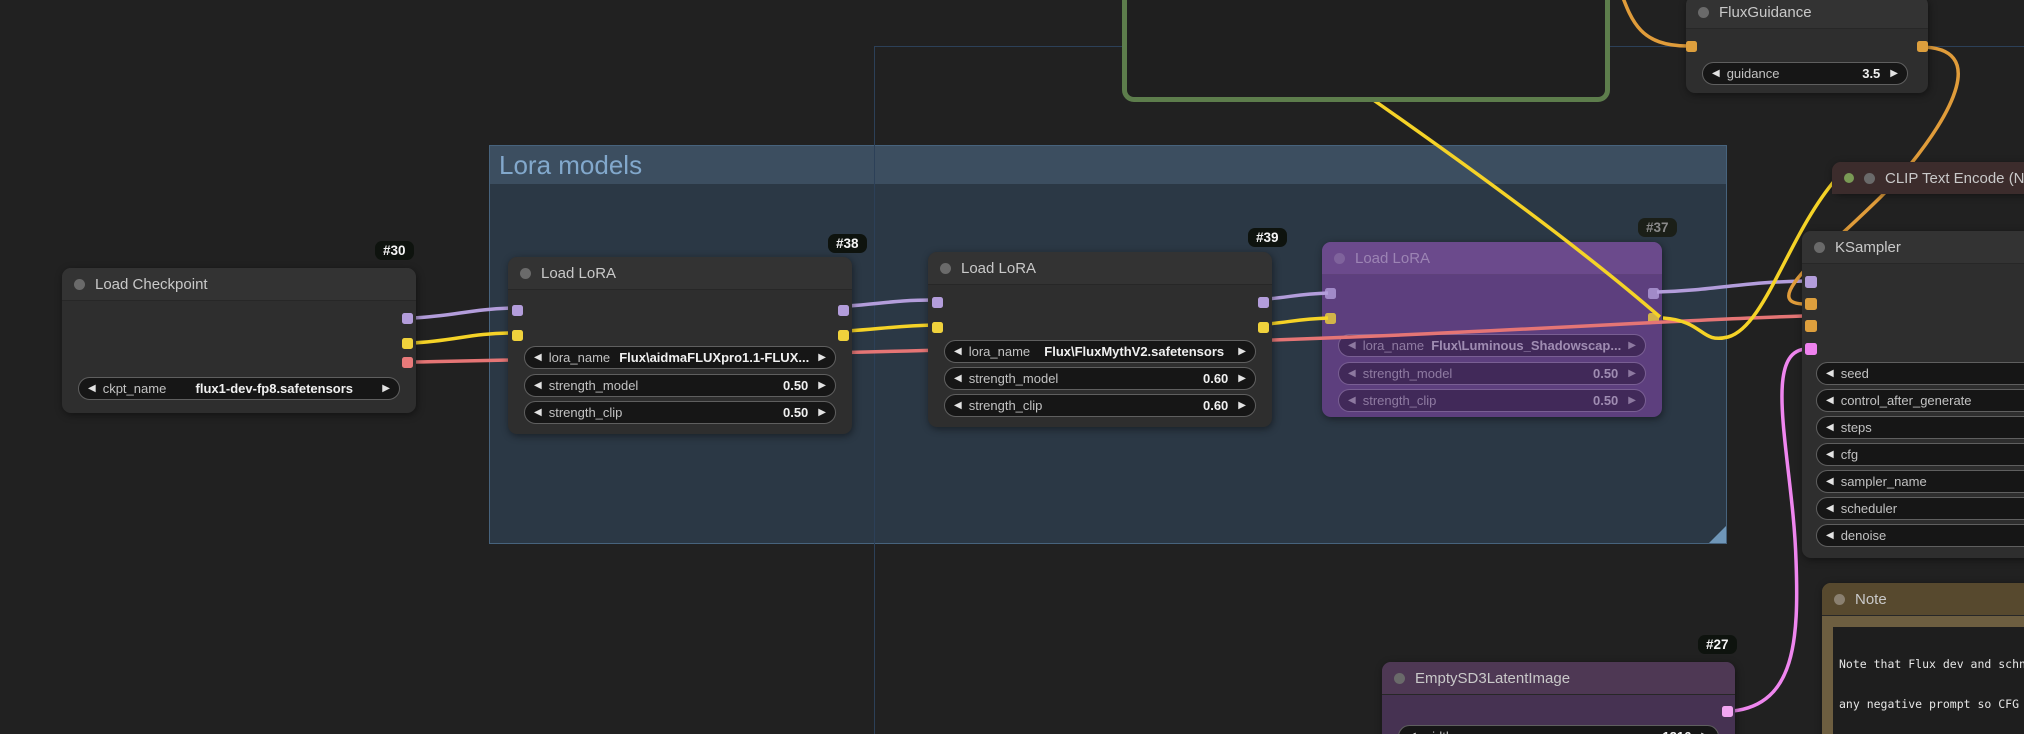  What do you see at coordinates (407, 362) in the screenshot?
I see `vae-output-slot` at bounding box center [407, 362].